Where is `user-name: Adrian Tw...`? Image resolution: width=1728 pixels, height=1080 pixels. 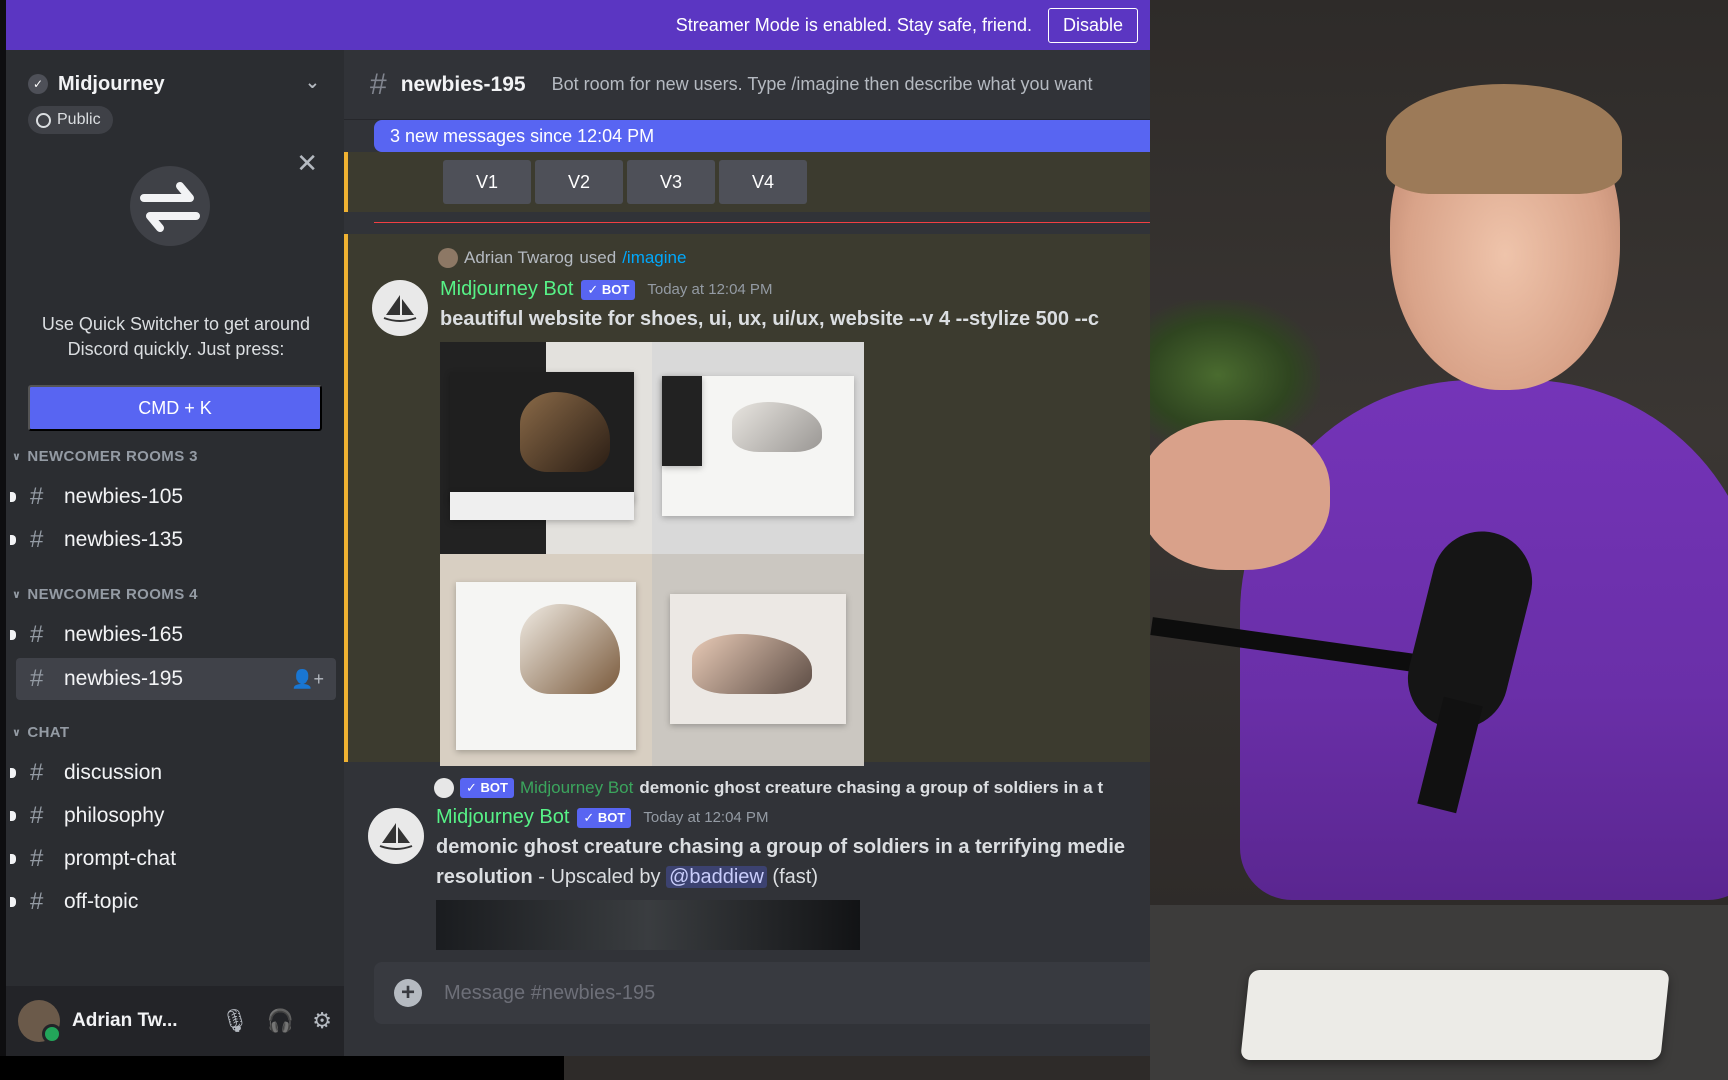
user-name: Adrian Tw... is located at coordinates (127, 1021).